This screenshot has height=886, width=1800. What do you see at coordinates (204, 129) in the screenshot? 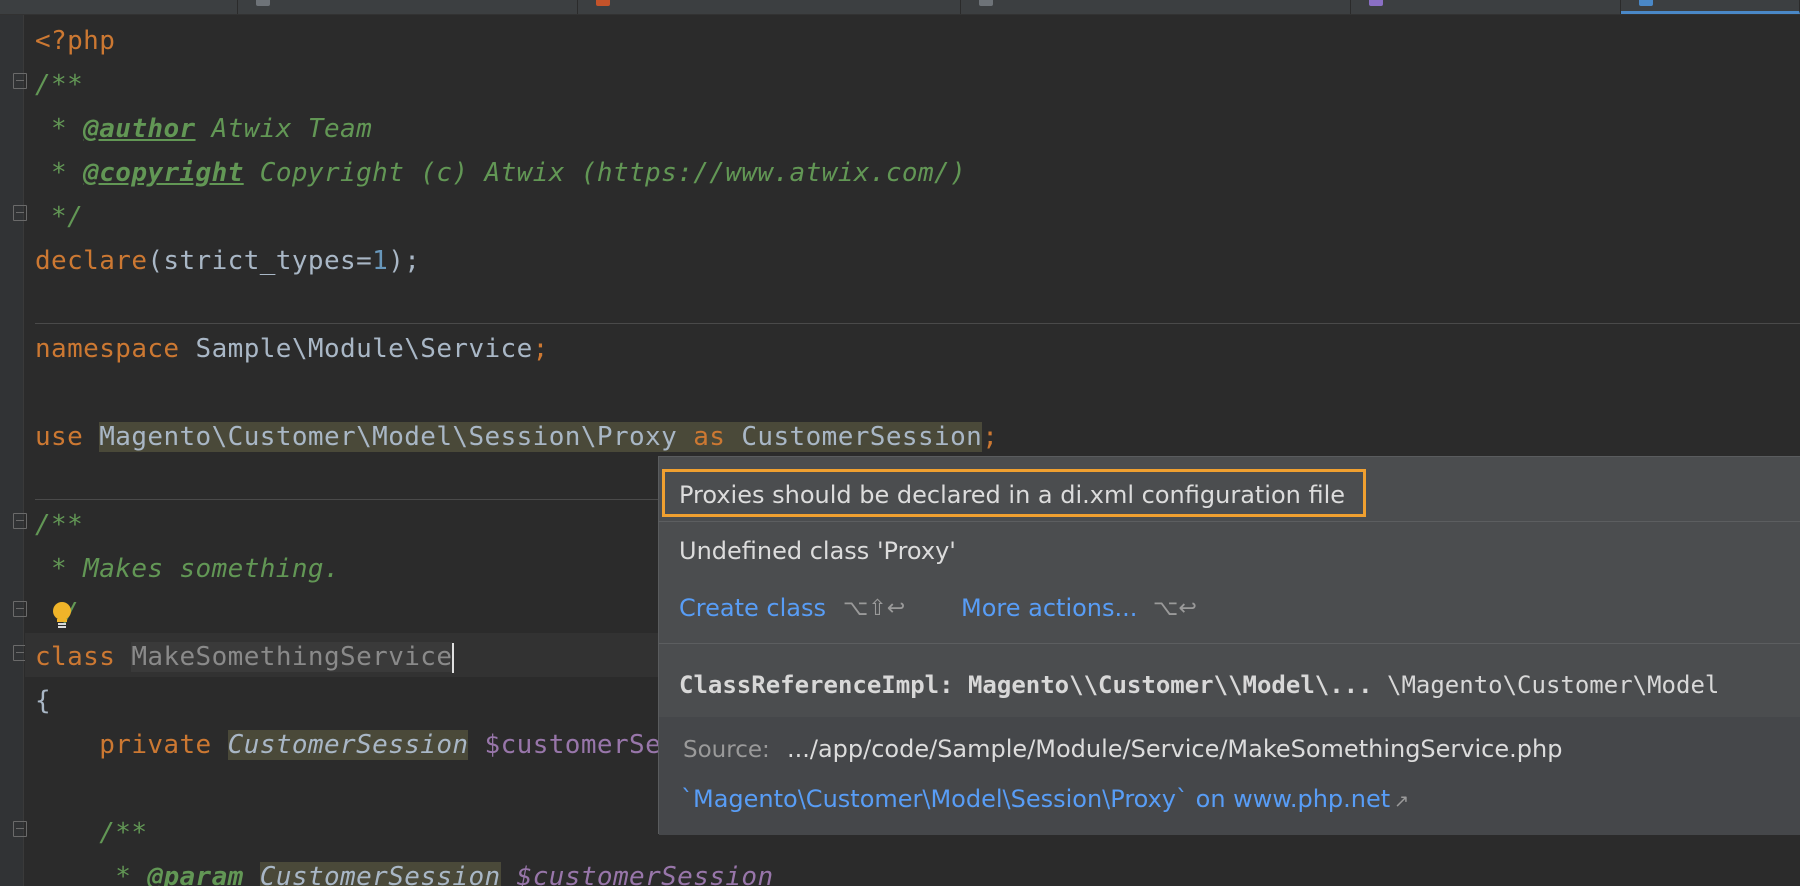
I see `code-line: * @author Atwix Team` at bounding box center [204, 129].